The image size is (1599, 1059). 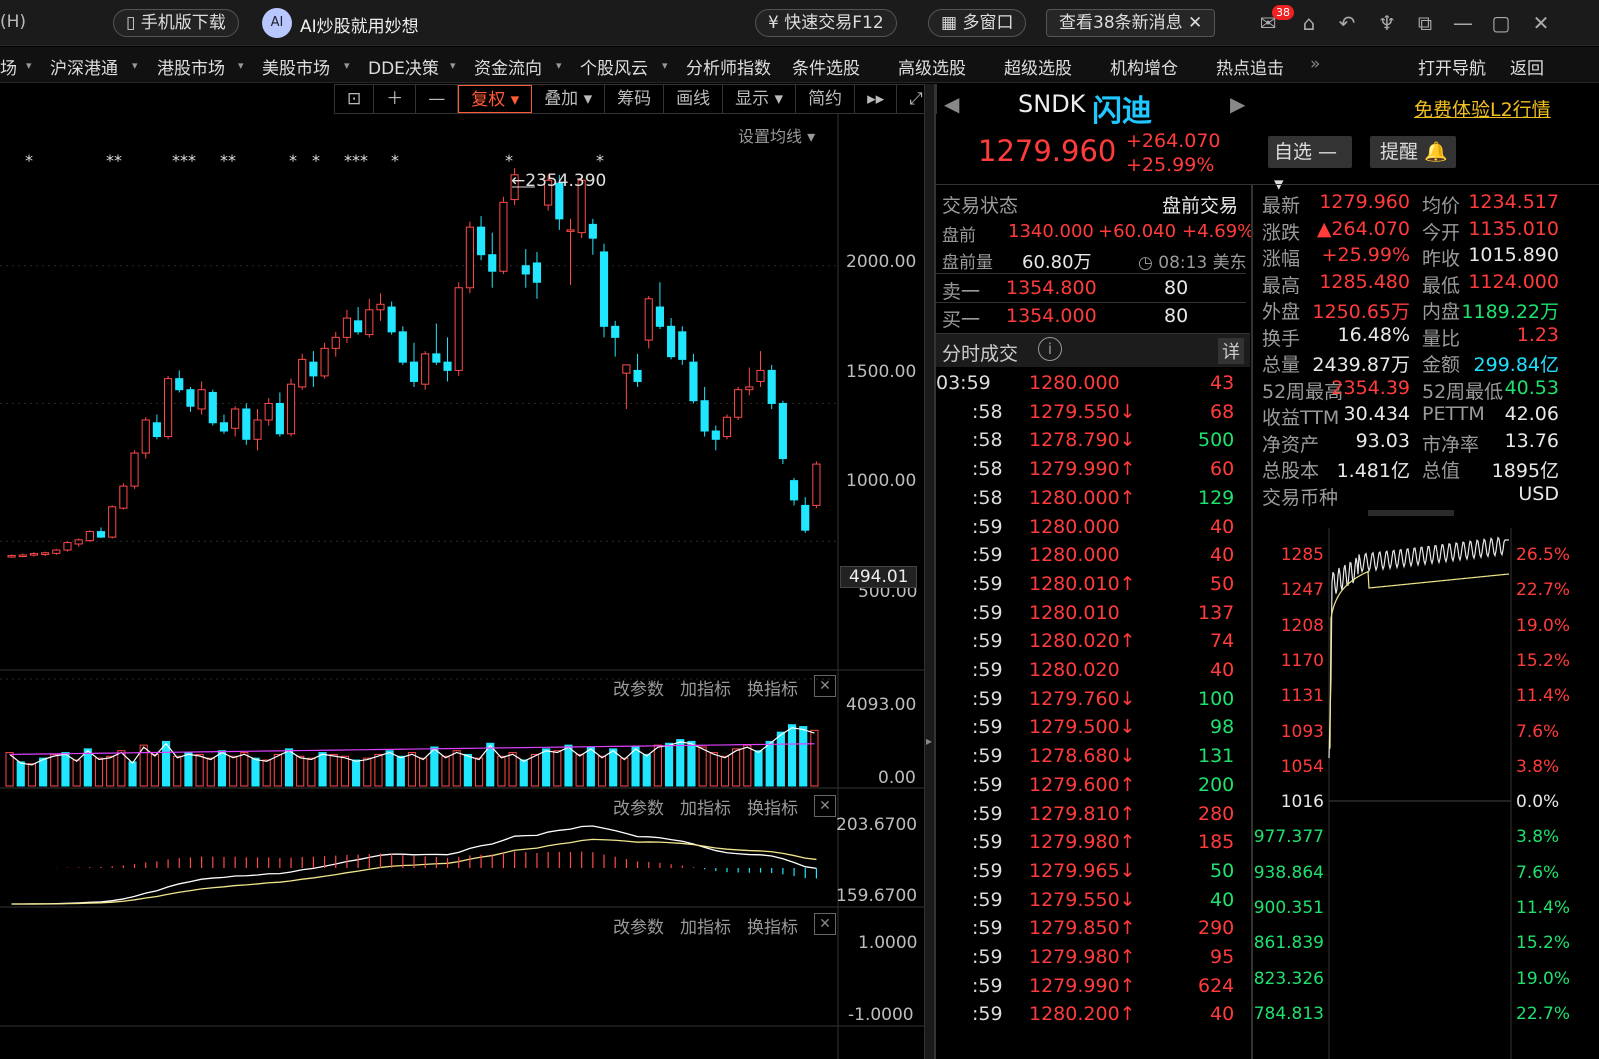 I want to click on watchlist-button: 自选 — ▾, so click(x=1310, y=165).